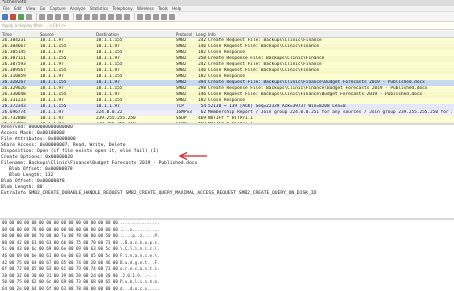 This screenshot has width=454, height=291. I want to click on column-time: Time, so click(19, 34).